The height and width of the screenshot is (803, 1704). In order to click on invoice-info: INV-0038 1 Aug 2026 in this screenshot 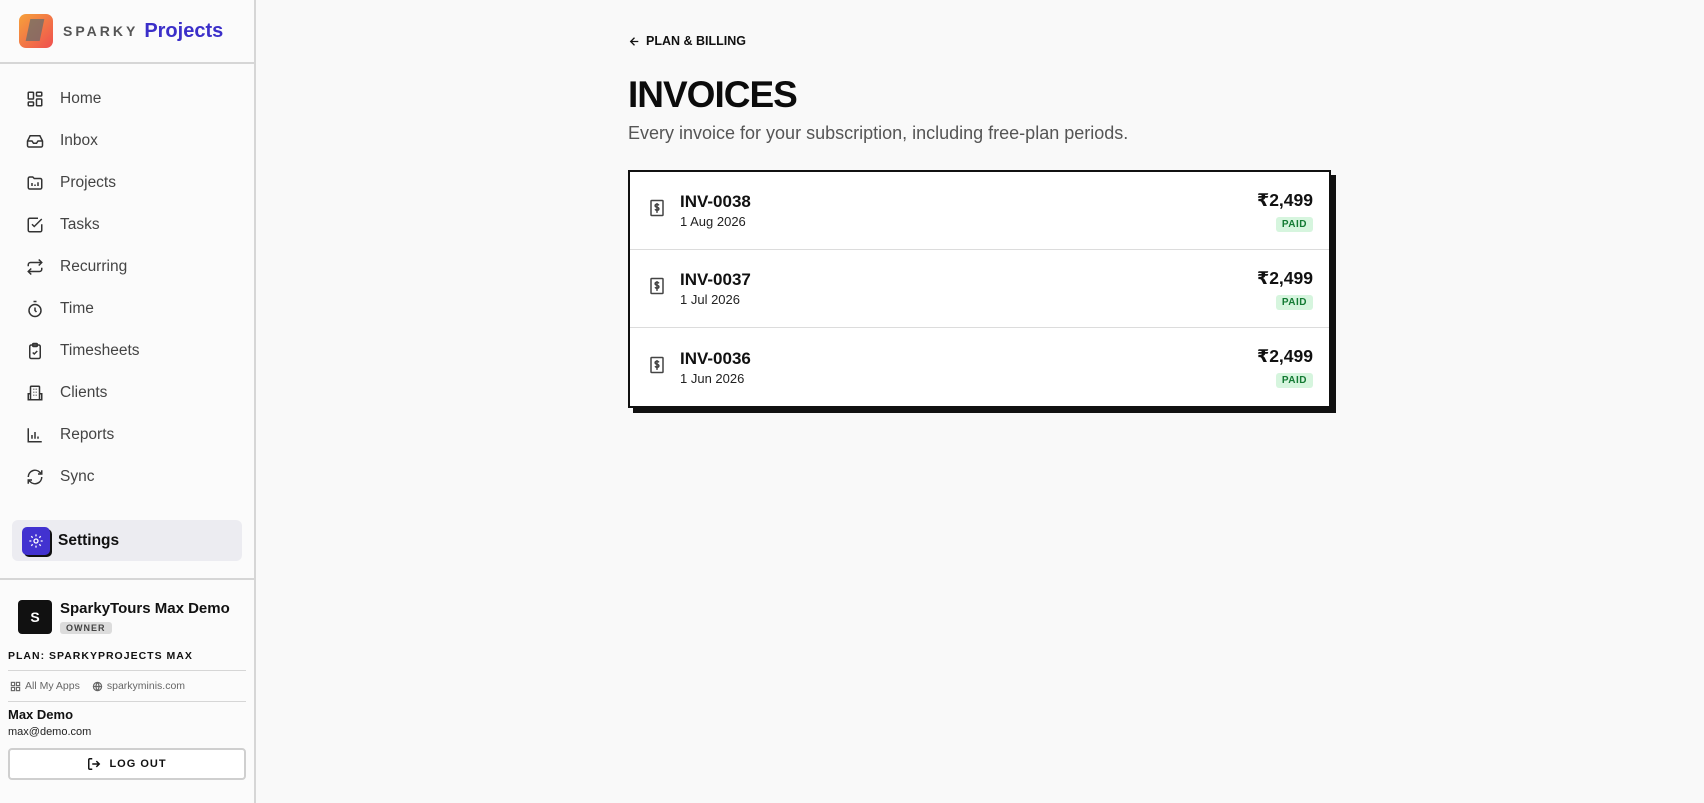, I will do `click(968, 210)`.